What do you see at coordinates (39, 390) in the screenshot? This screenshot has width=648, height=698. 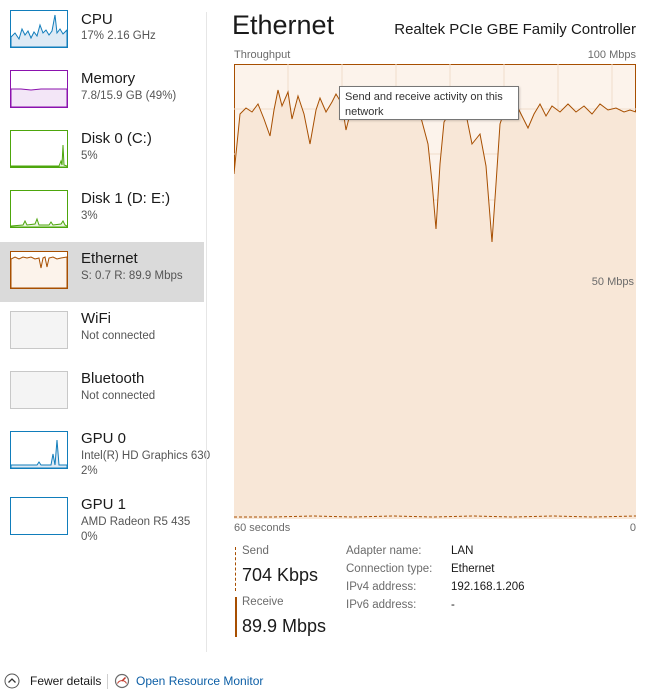 I see `bluetooth-graph-icon` at bounding box center [39, 390].